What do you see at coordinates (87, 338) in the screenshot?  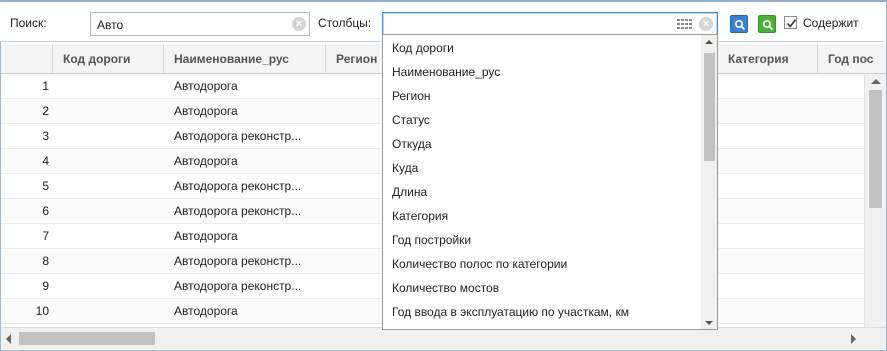 I see `grid-horizontal-thumb` at bounding box center [87, 338].